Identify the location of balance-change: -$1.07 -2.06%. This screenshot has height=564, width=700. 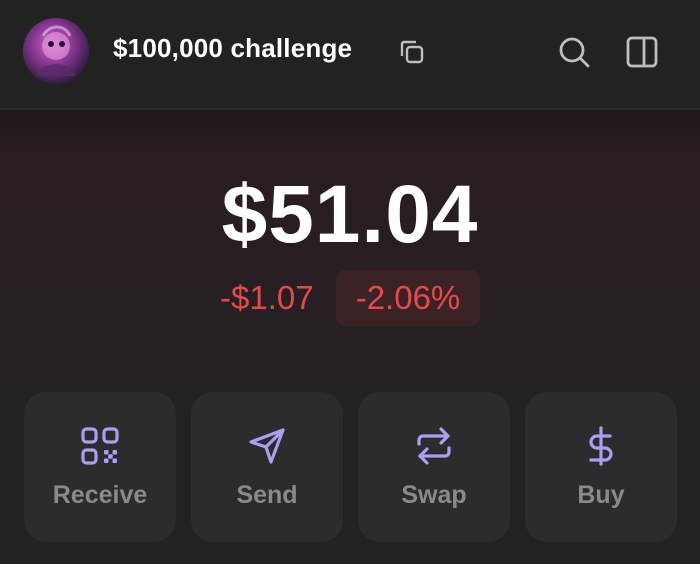
(350, 299).